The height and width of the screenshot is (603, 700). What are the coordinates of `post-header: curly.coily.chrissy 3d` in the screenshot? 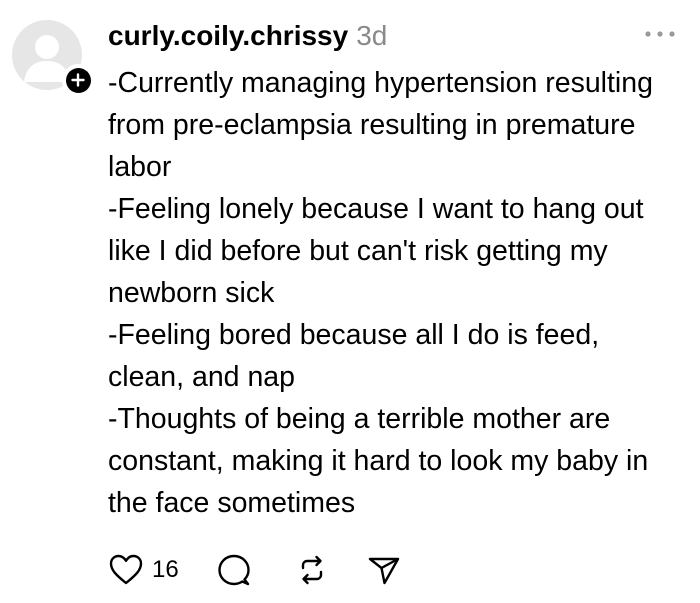 It's located at (247, 36).